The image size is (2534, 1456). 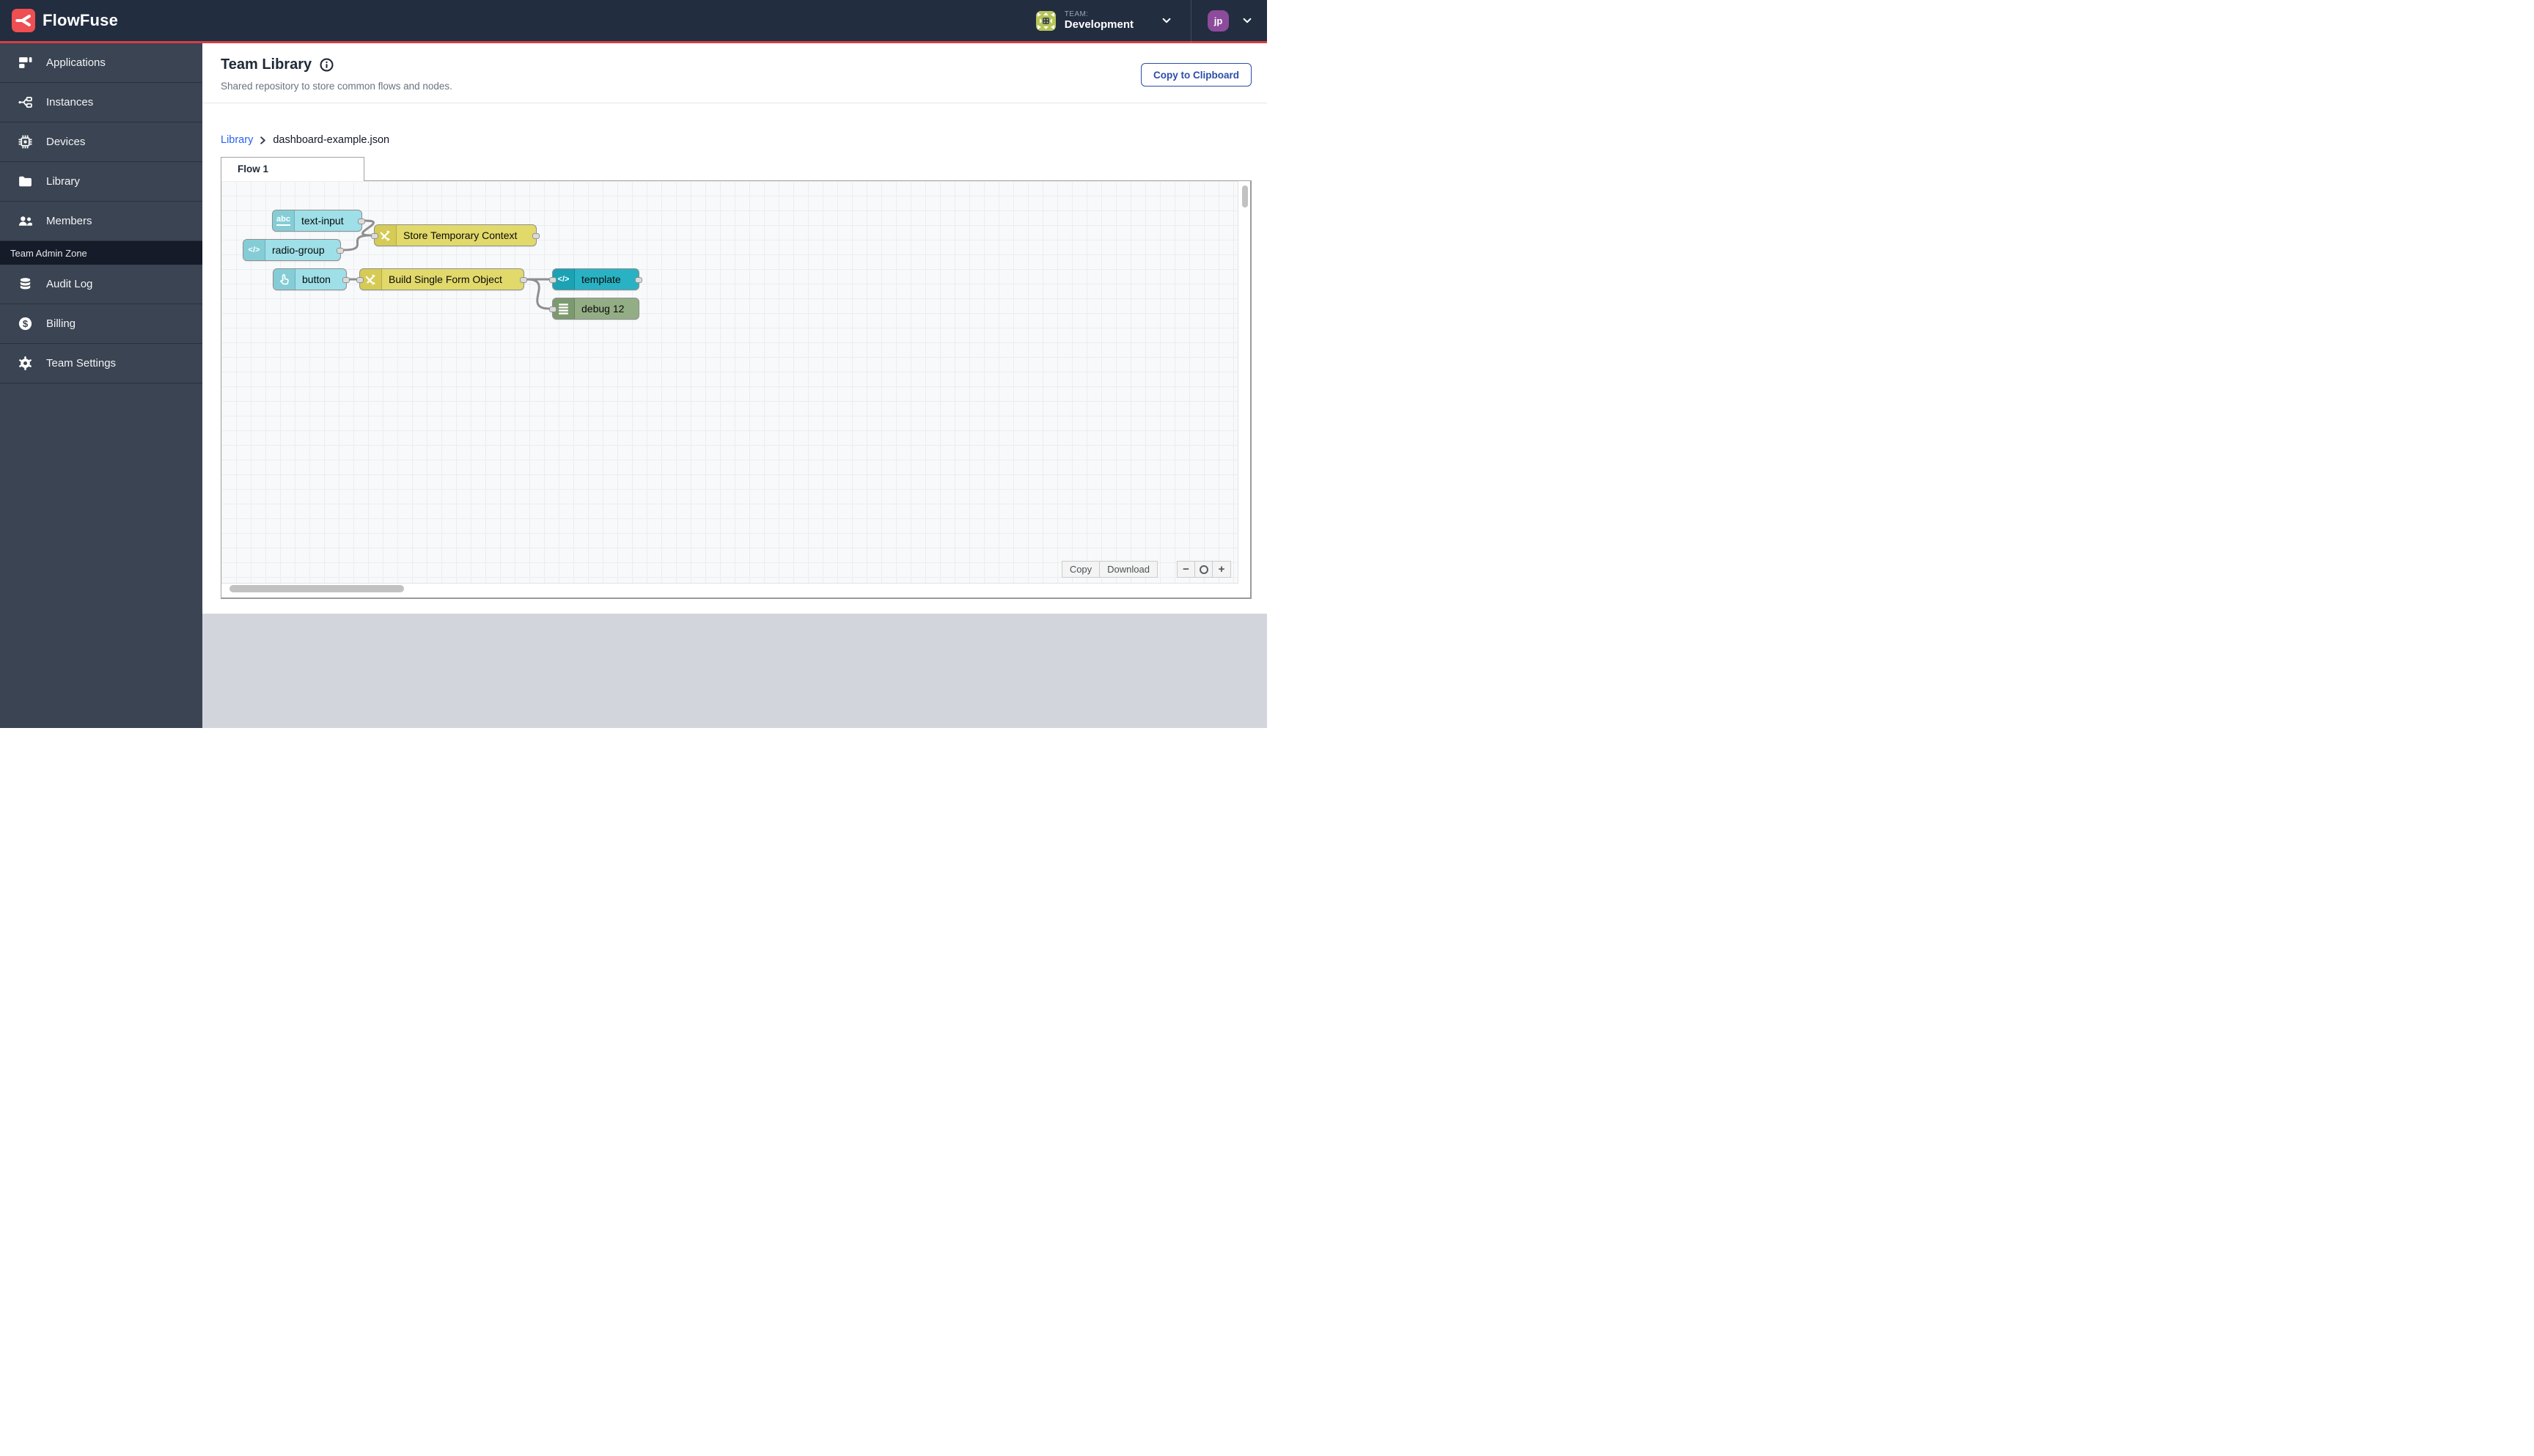 I want to click on flow-node-debug-12: debug 12, so click(x=594, y=309).